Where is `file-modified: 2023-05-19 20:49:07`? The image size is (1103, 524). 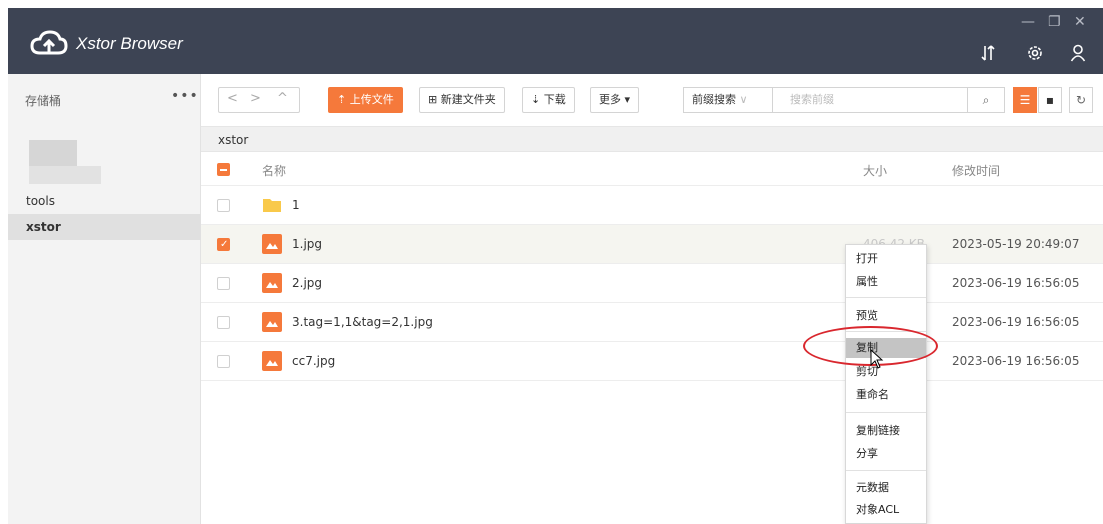 file-modified: 2023-05-19 20:49:07 is located at coordinates (1016, 244).